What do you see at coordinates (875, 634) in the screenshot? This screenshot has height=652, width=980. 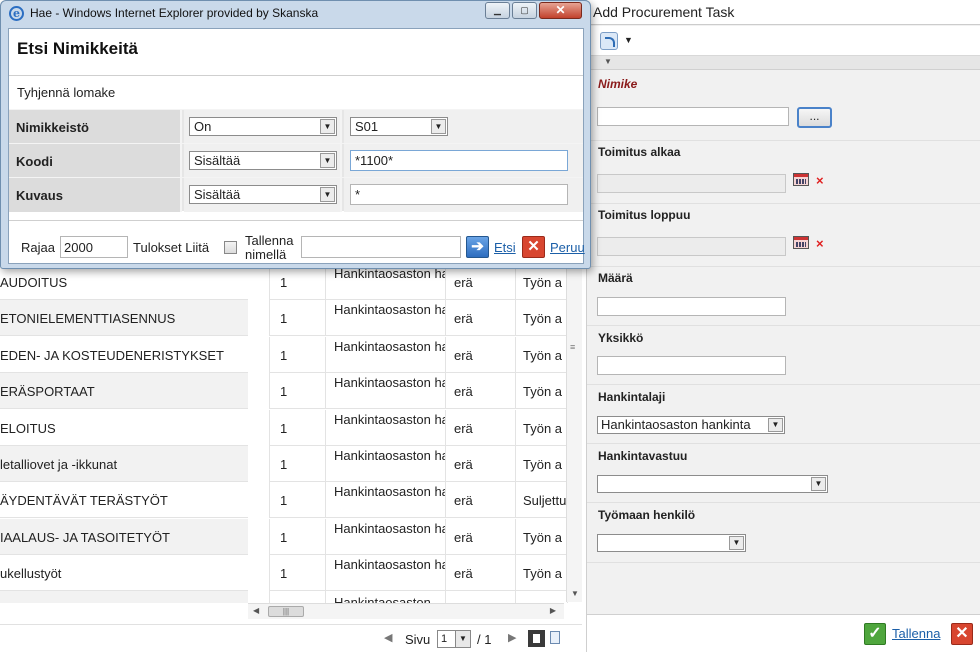 I see `save-check-icon: ✓` at bounding box center [875, 634].